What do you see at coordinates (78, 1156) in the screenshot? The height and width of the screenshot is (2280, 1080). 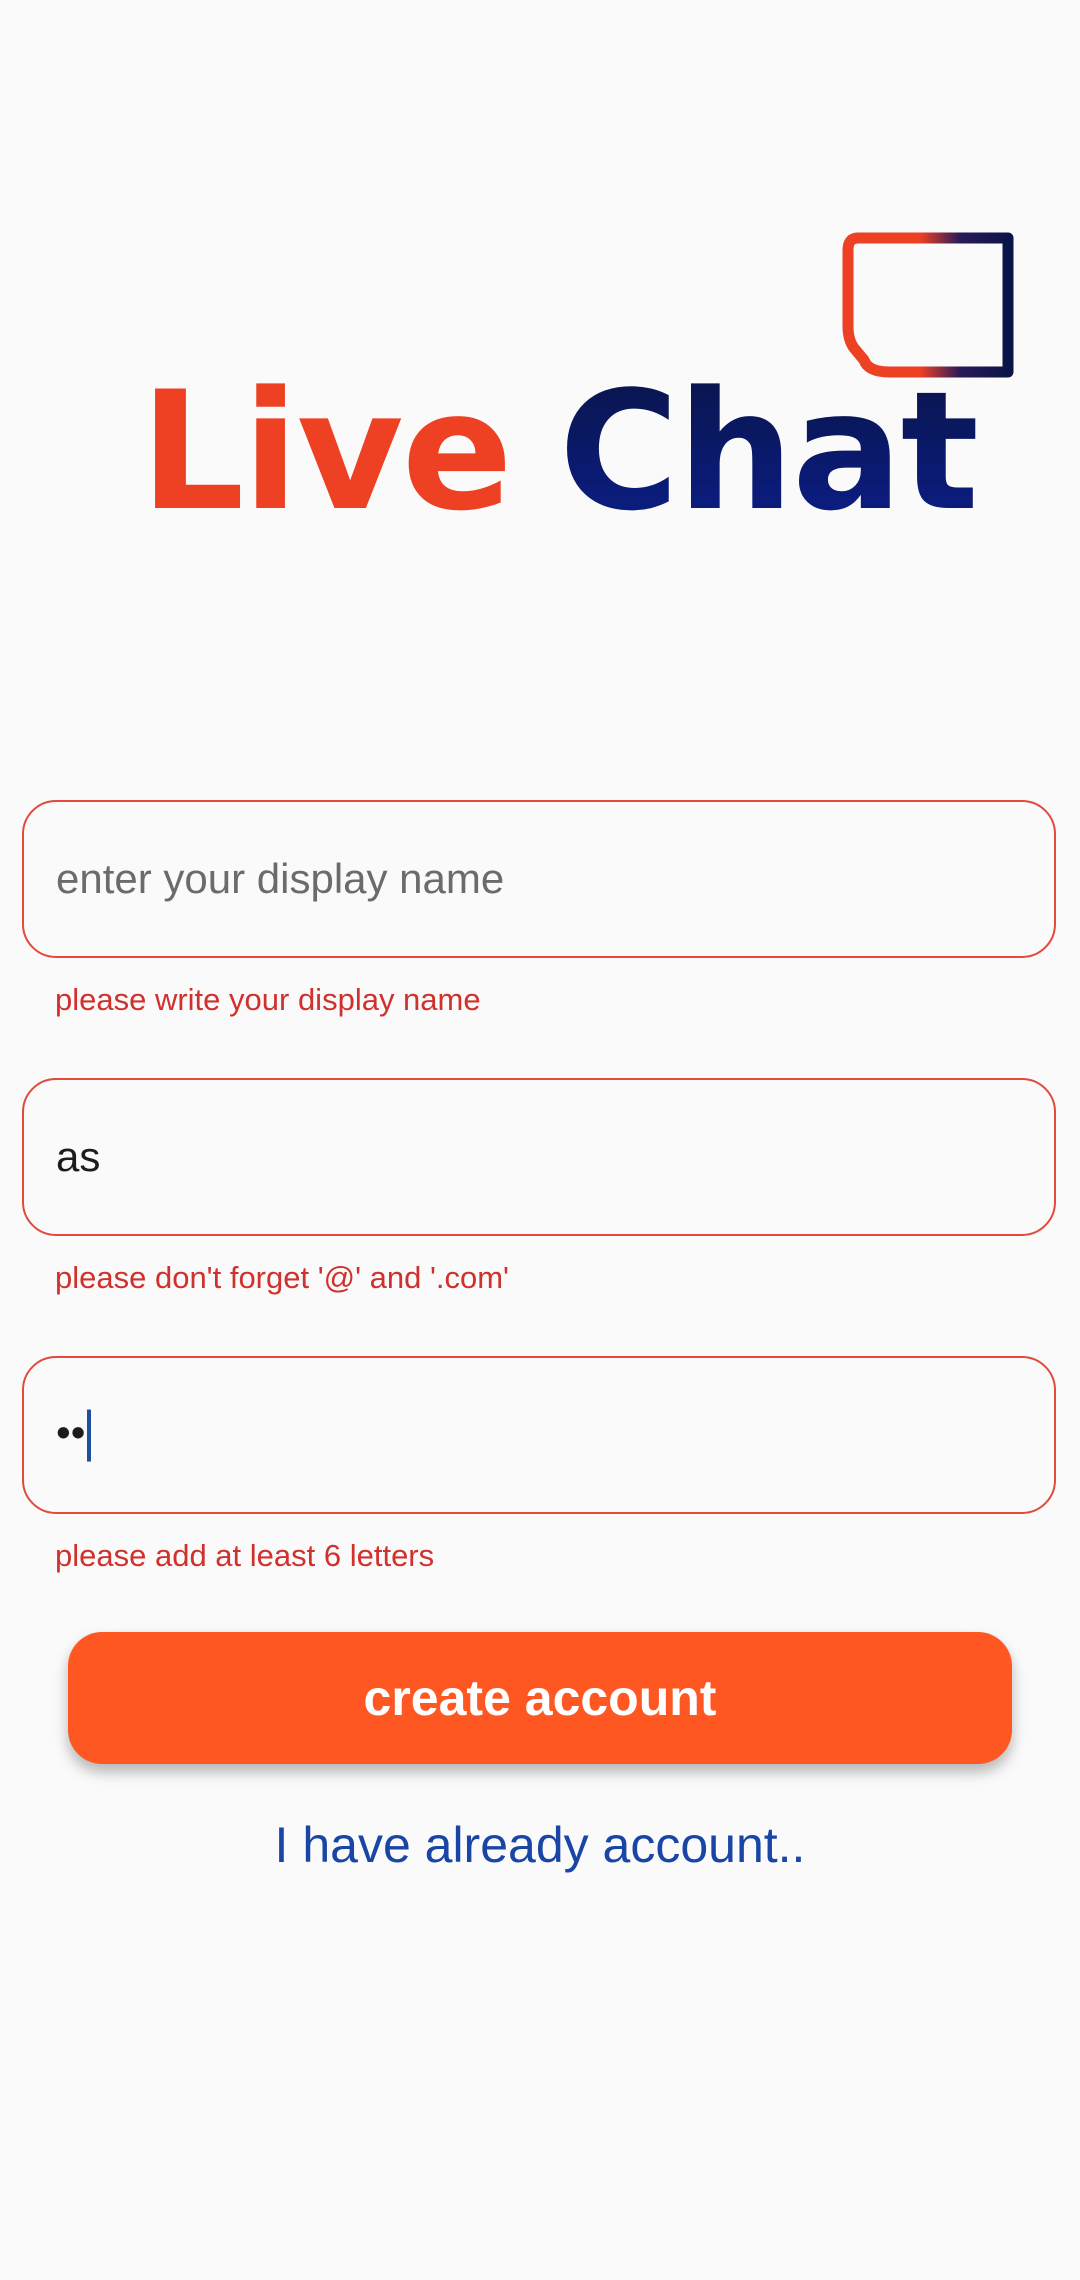 I see `email-value: as` at bounding box center [78, 1156].